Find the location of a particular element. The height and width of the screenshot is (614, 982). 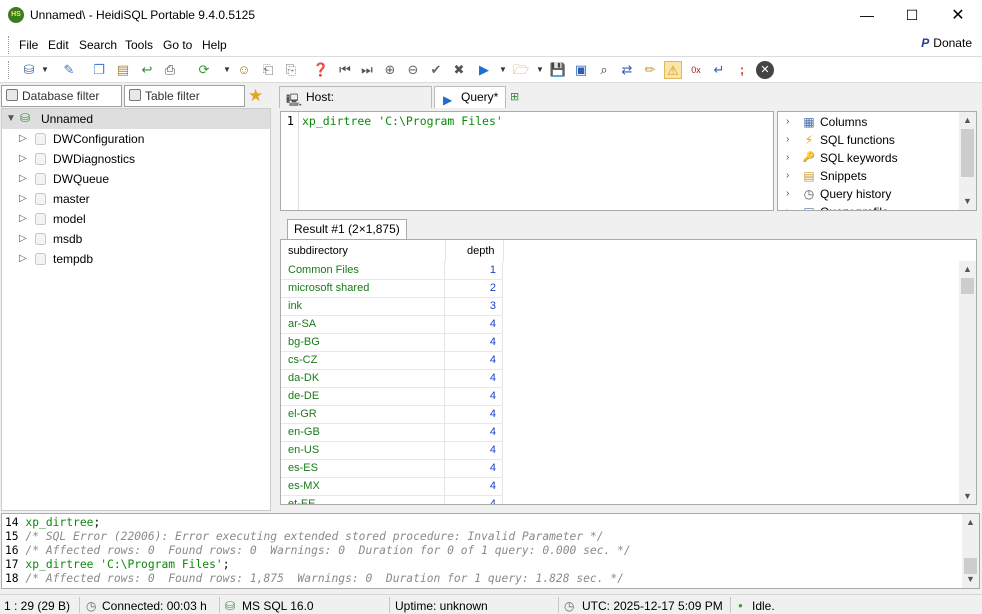

cell-subdirectory: microsoft shared is located at coordinates (363, 289).